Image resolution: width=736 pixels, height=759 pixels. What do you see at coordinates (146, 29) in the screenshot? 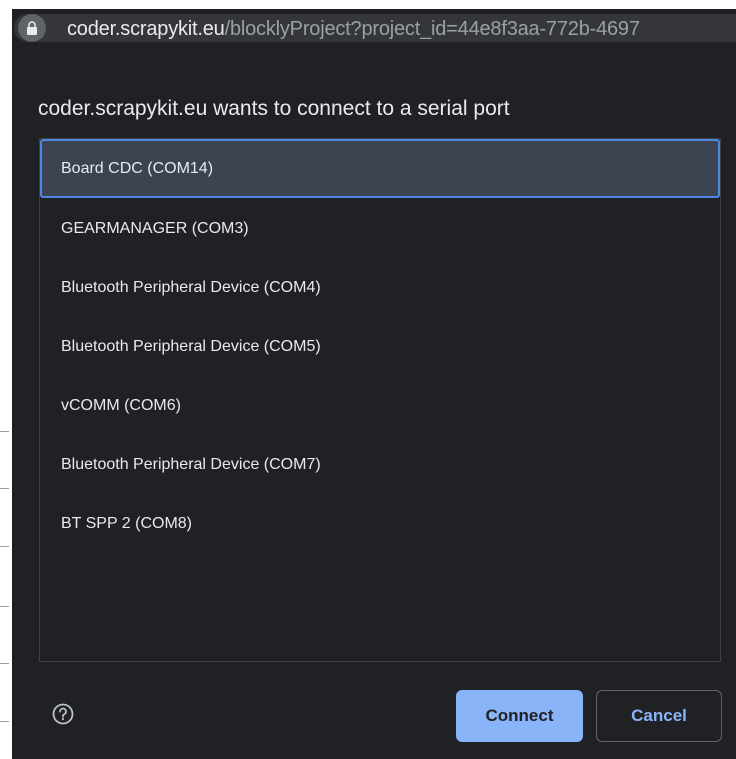
I see `url-host: coder.scrapykit.eu` at bounding box center [146, 29].